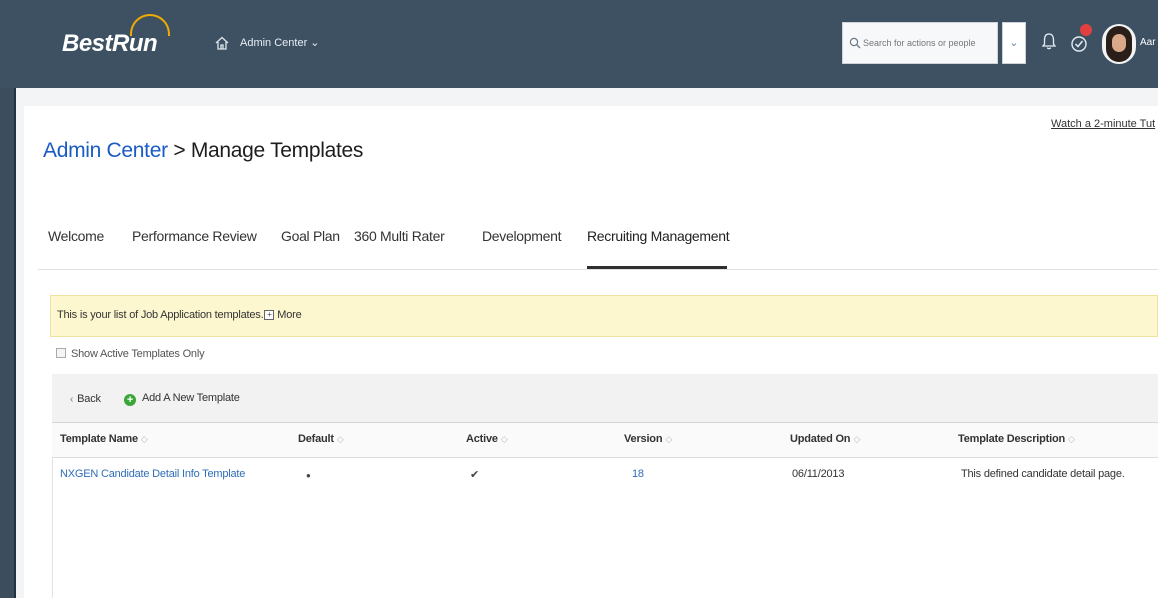 The height and width of the screenshot is (598, 1158). I want to click on col-updated-on: Updated On ◇, so click(825, 439).